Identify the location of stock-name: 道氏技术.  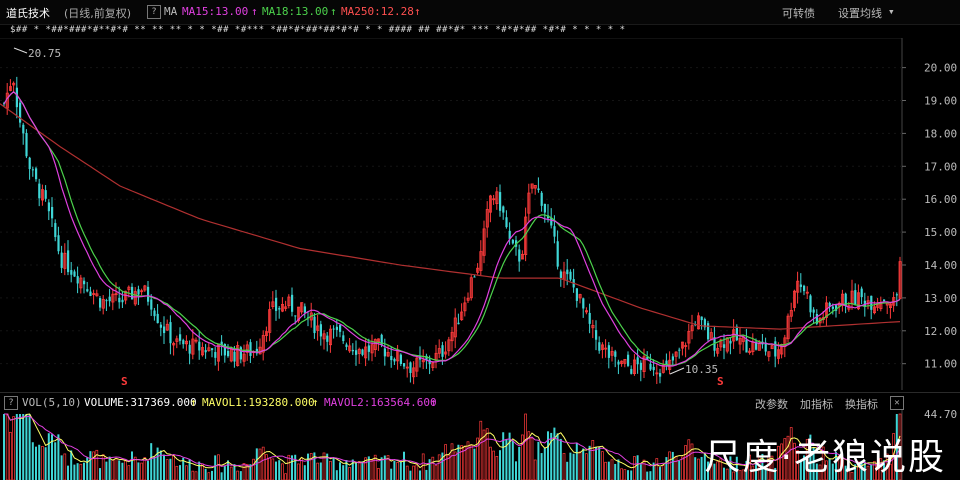
(28, 13).